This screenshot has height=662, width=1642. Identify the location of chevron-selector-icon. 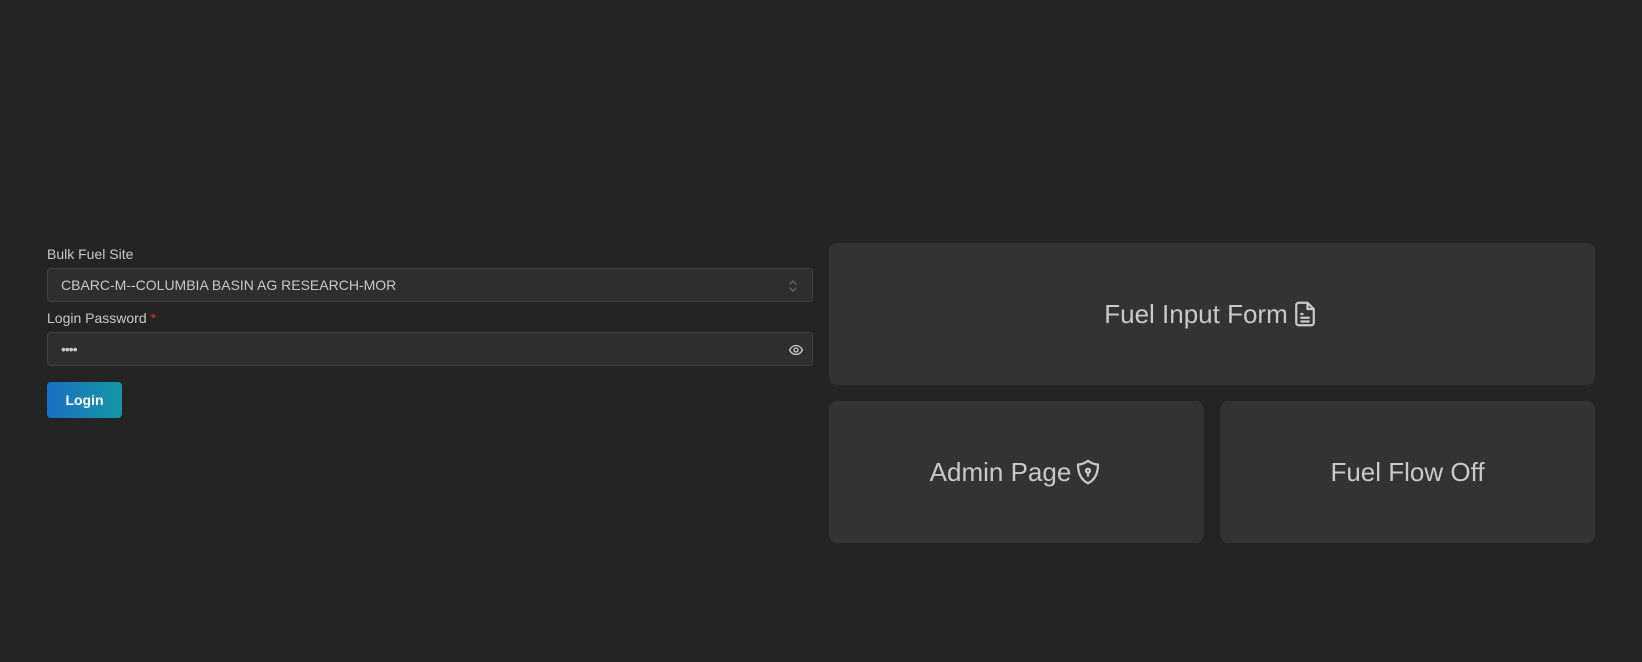
(793, 286).